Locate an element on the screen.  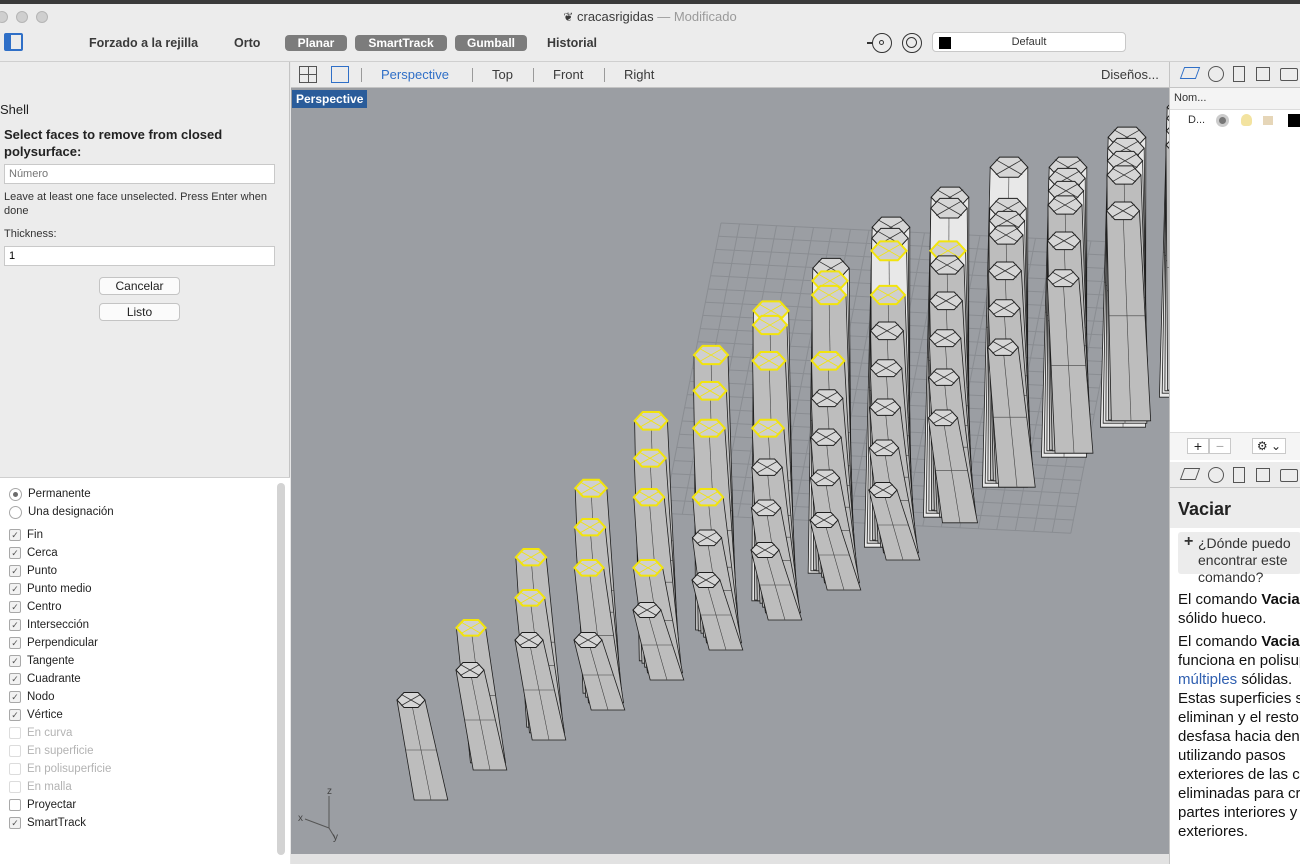
gumball-toggle: Gumball is located at coordinates (491, 43).